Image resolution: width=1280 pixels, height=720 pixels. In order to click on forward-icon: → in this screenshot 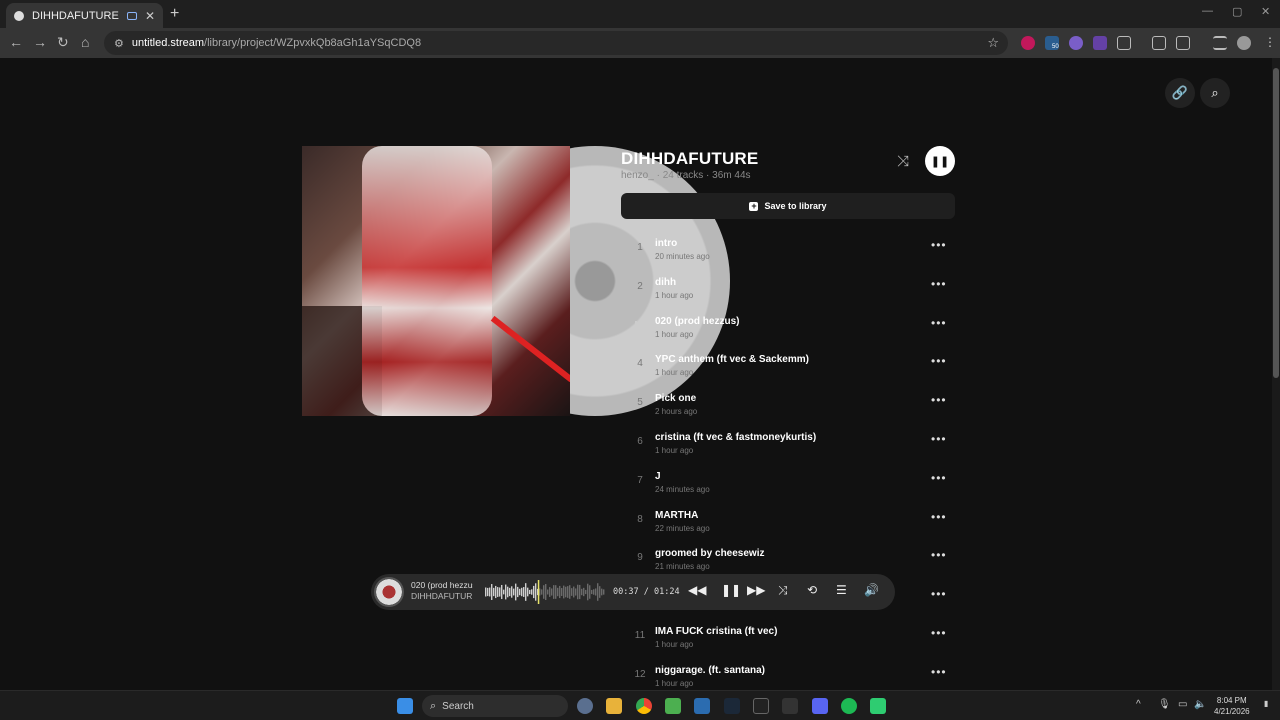, I will do `click(40, 42)`.